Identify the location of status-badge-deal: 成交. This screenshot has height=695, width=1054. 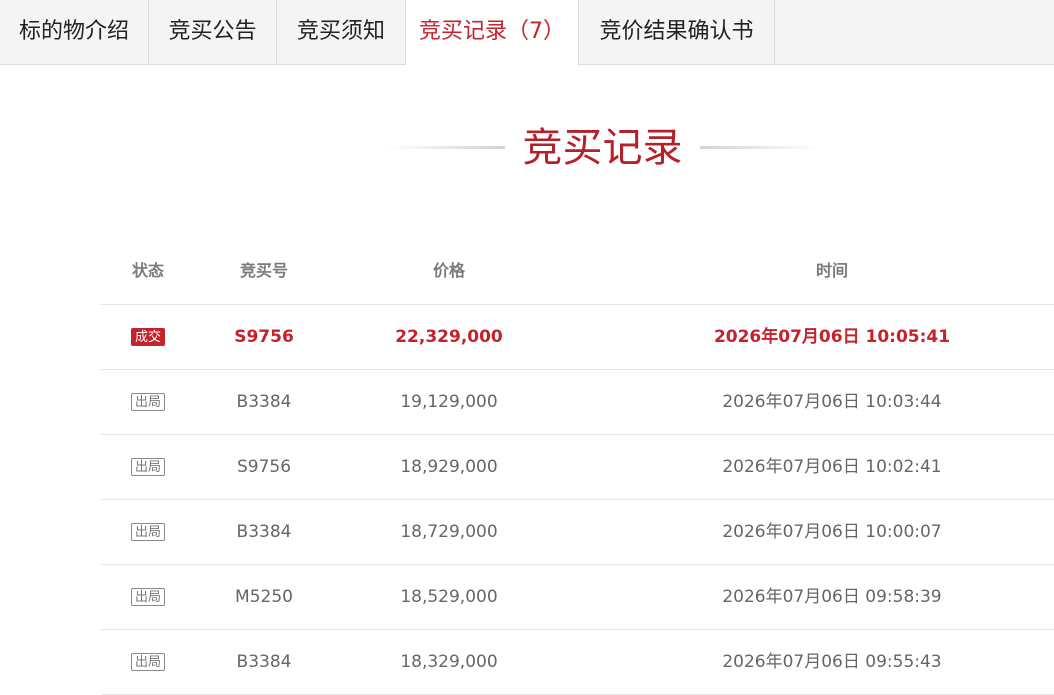
(148, 337).